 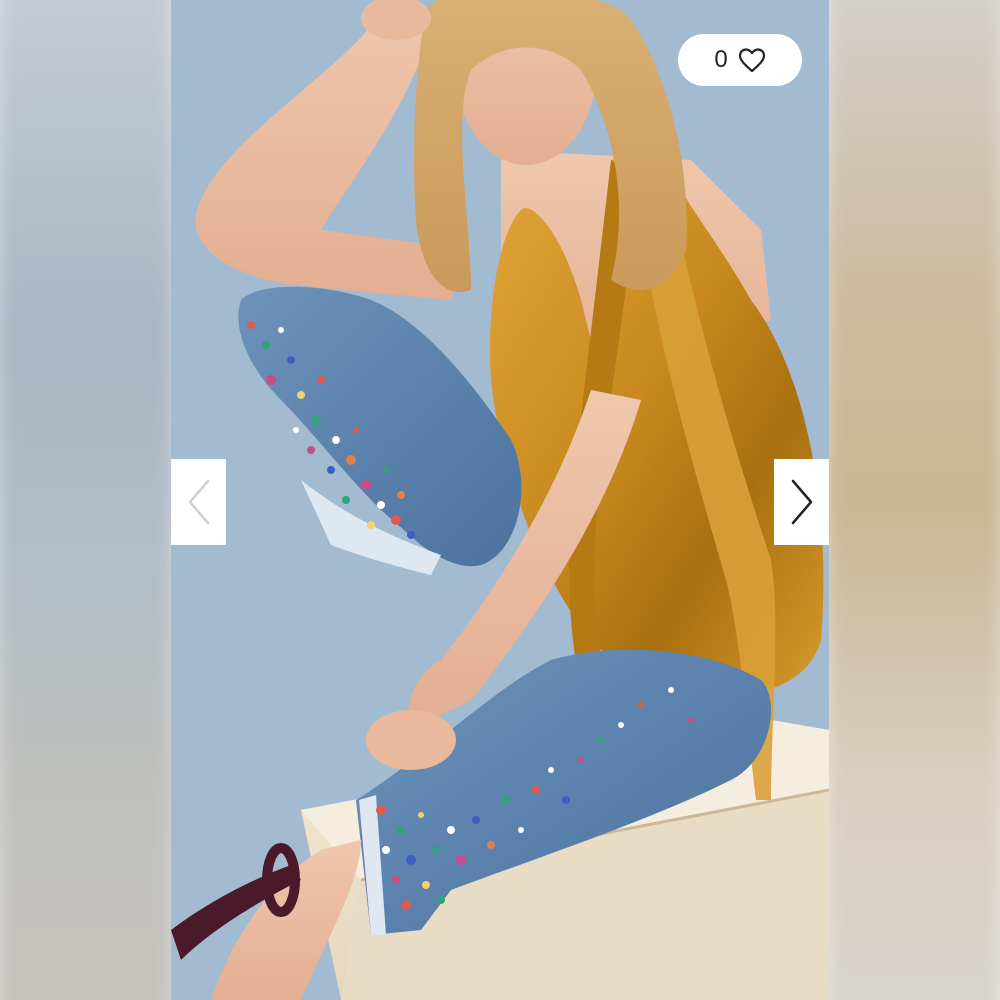 I want to click on chevron-left-icon, so click(x=198, y=502).